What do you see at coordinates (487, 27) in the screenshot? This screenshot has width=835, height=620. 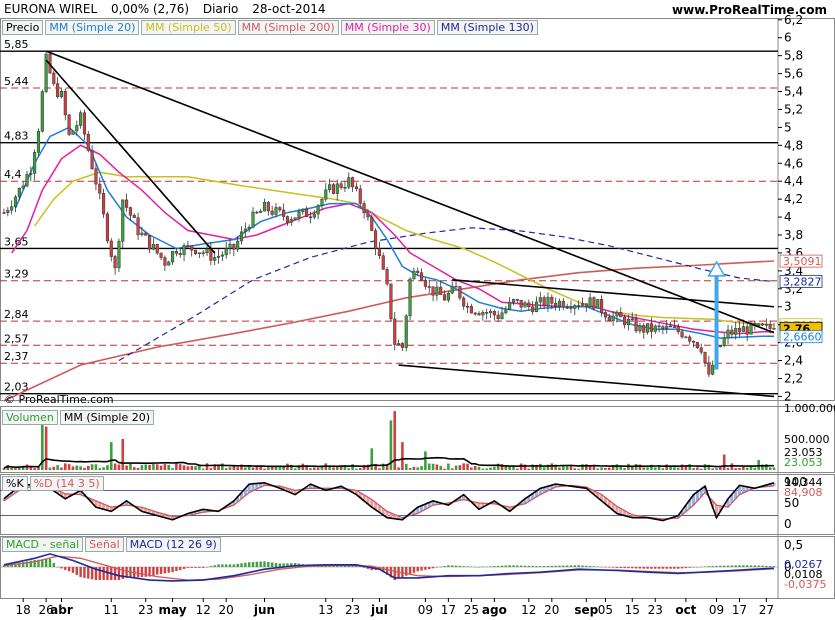 I see `legend-sma130: MM (Simple 130)` at bounding box center [487, 27].